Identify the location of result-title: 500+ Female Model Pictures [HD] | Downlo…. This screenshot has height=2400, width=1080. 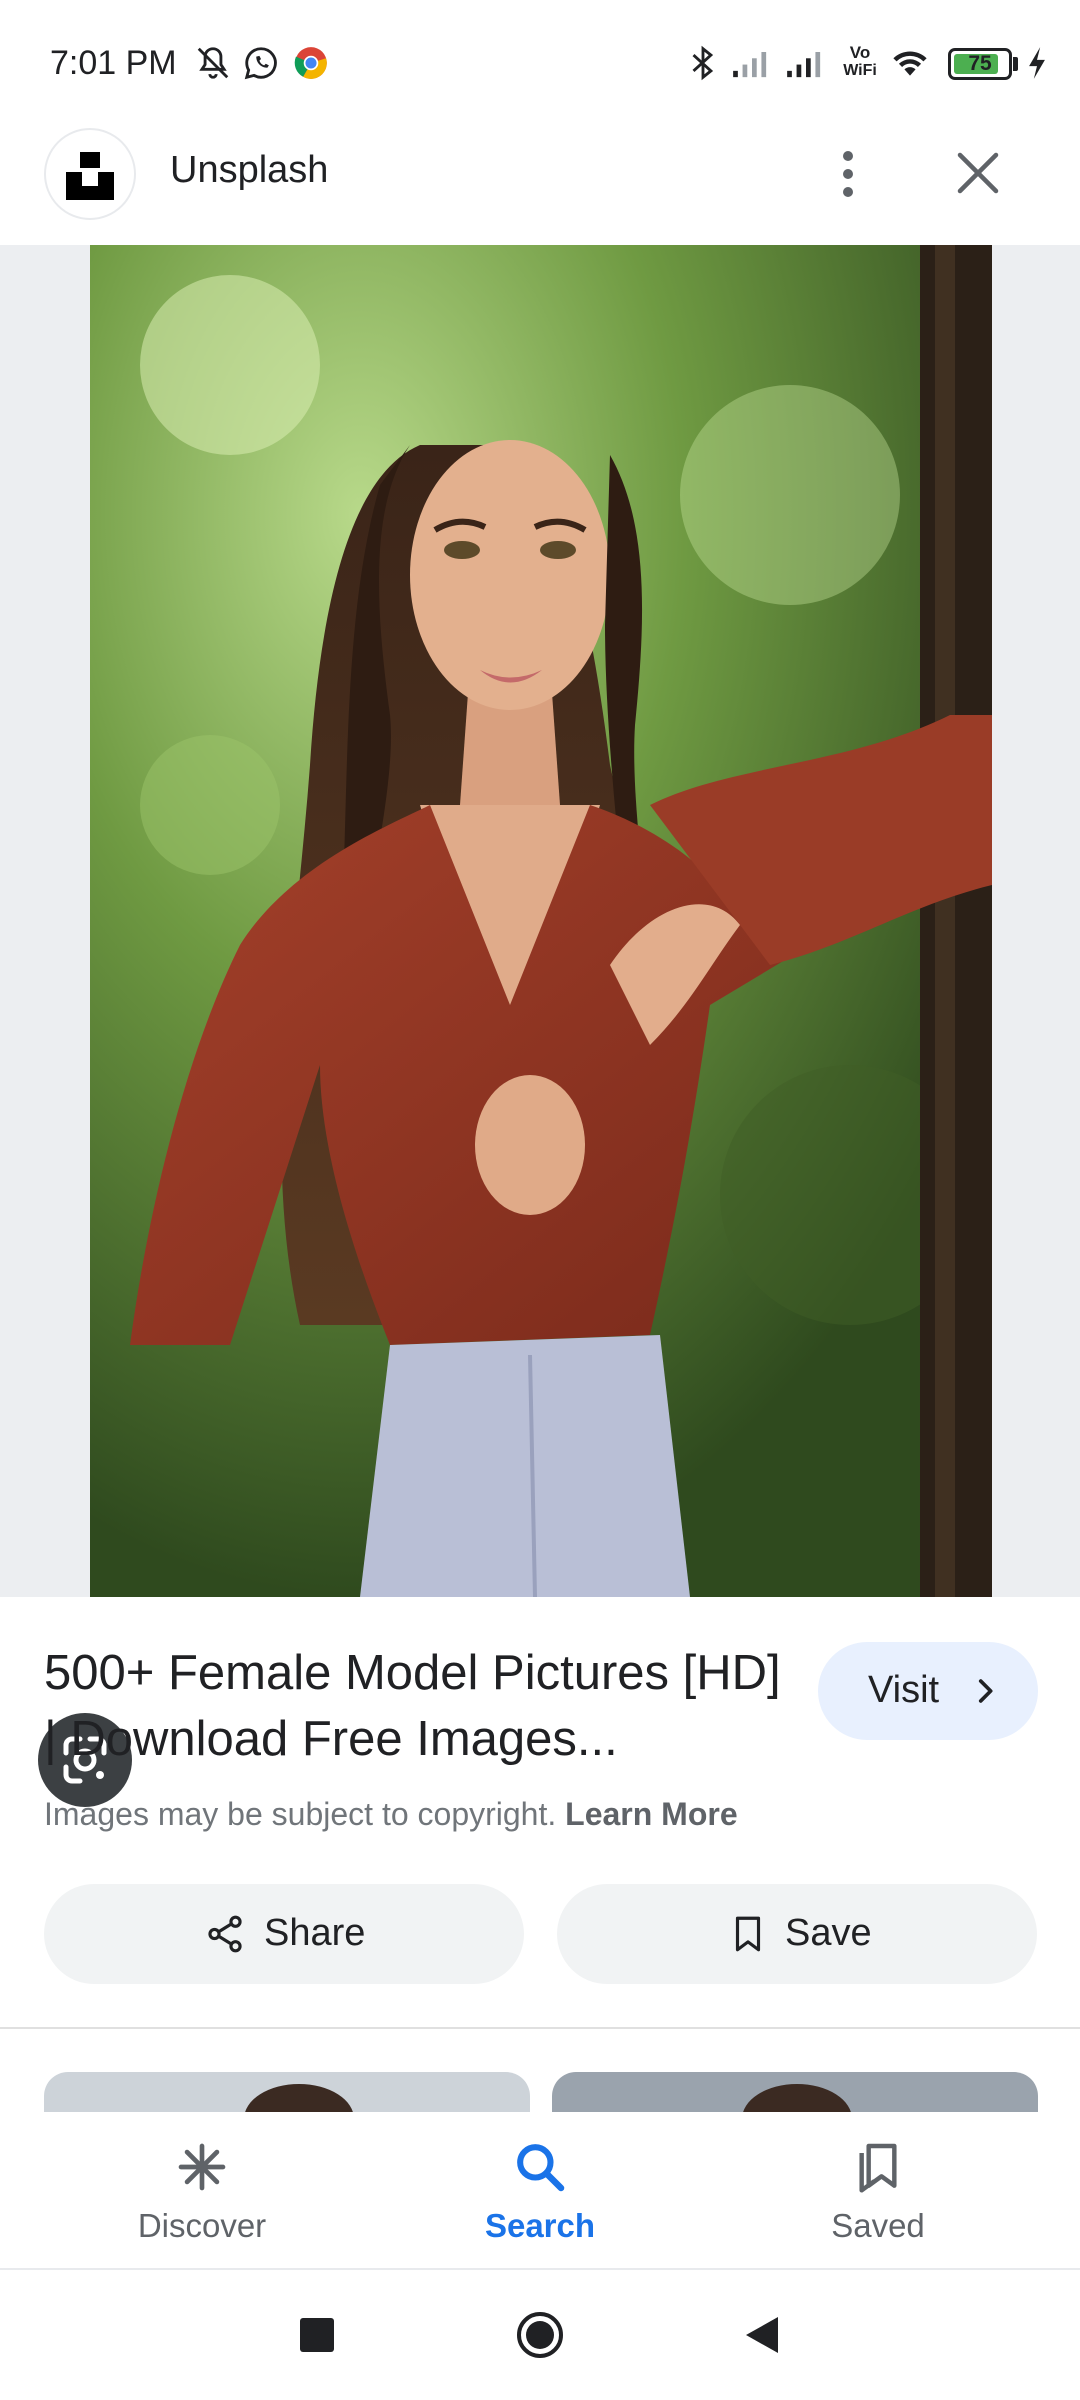
(414, 1706).